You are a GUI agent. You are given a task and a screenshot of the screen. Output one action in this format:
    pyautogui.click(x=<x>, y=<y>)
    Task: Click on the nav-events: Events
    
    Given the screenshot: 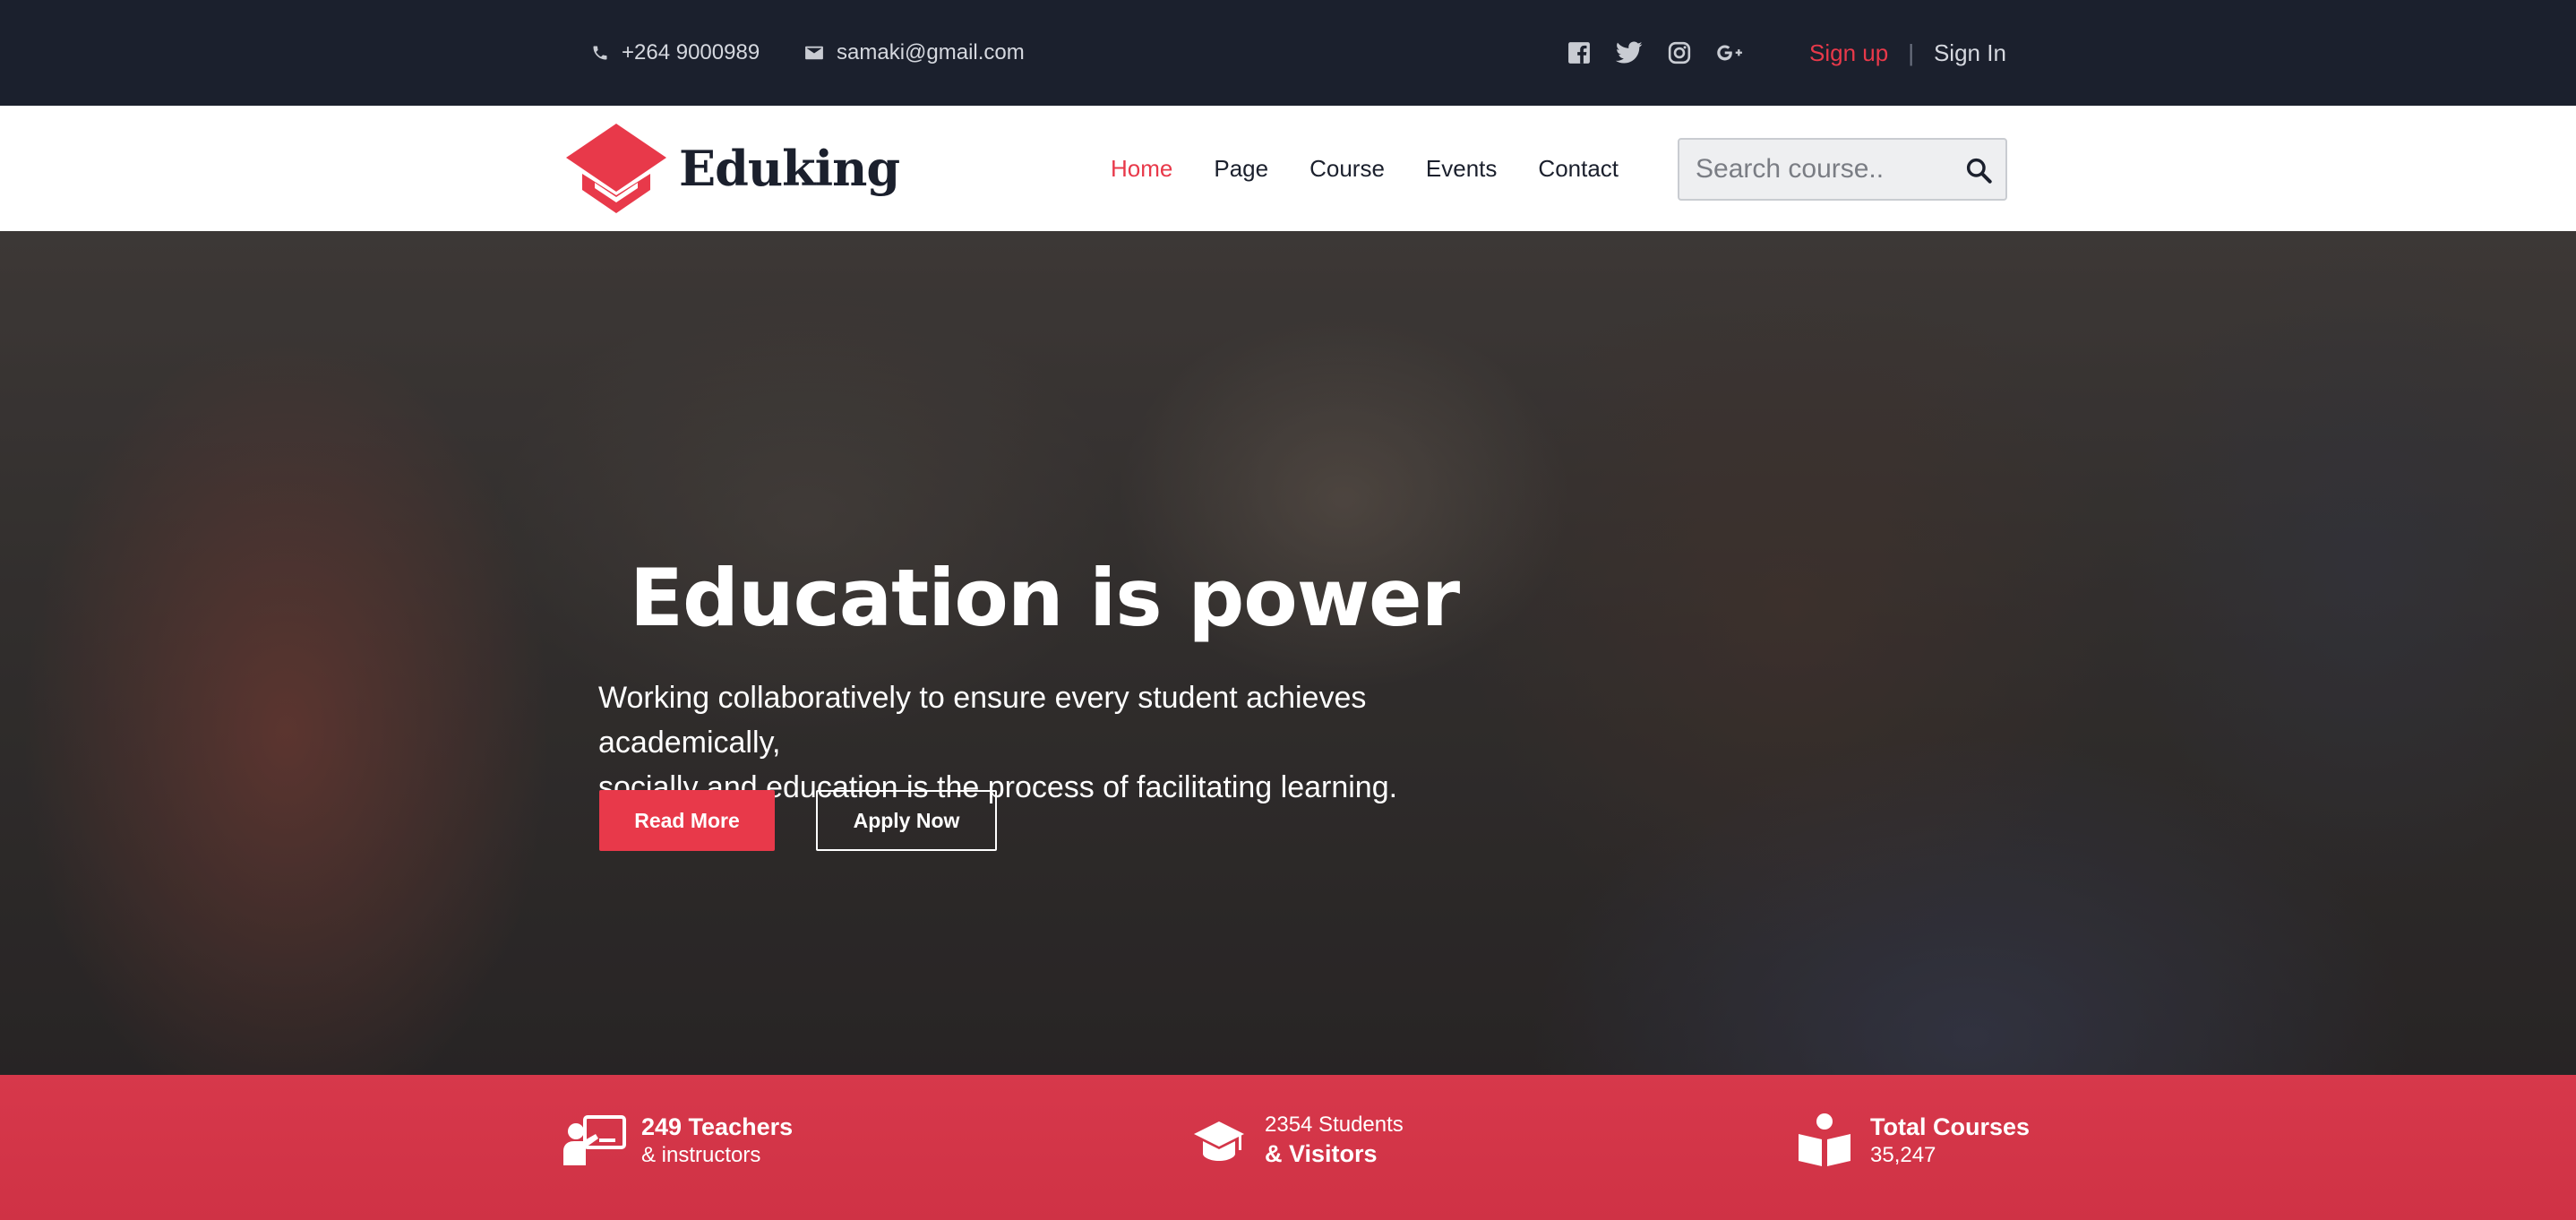 What is the action you would take?
    pyautogui.click(x=1462, y=169)
    